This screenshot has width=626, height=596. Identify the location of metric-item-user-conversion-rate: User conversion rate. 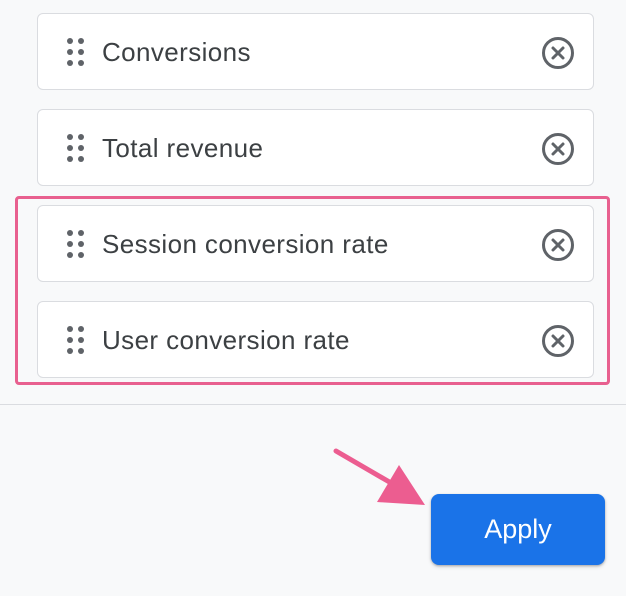
(315, 339).